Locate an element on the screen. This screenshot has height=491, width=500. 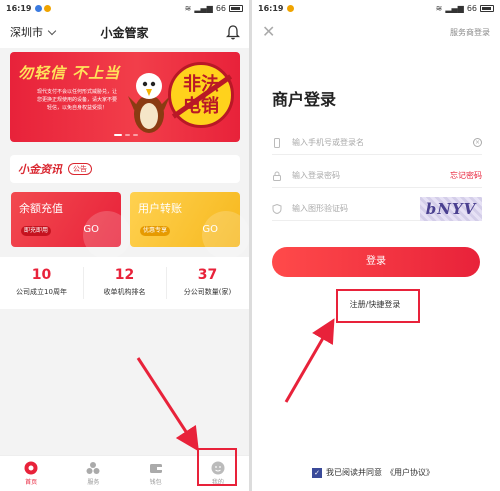
profile-tab-highlight is located at coordinates (217, 467).